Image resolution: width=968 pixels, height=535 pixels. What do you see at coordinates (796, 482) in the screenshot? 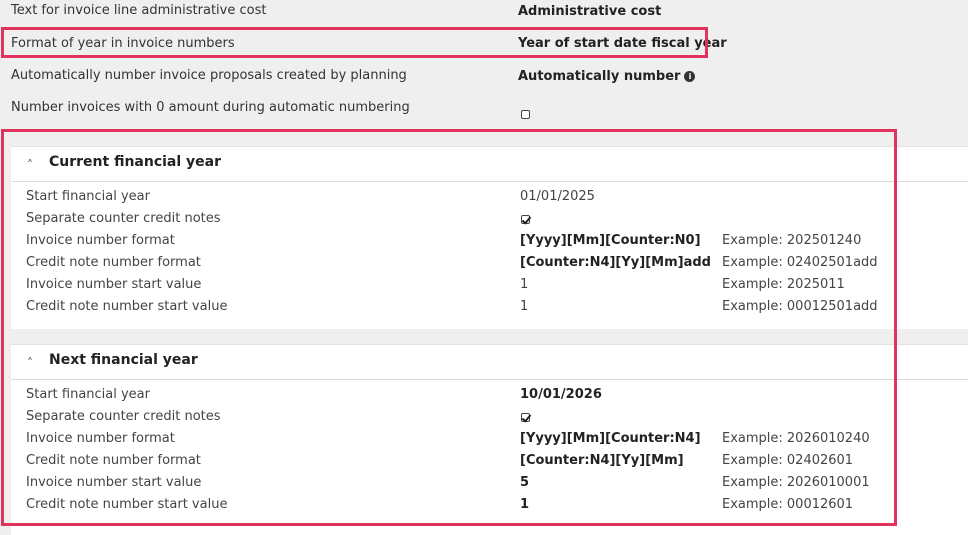
I see `row-example: Example: 2026010001` at bounding box center [796, 482].